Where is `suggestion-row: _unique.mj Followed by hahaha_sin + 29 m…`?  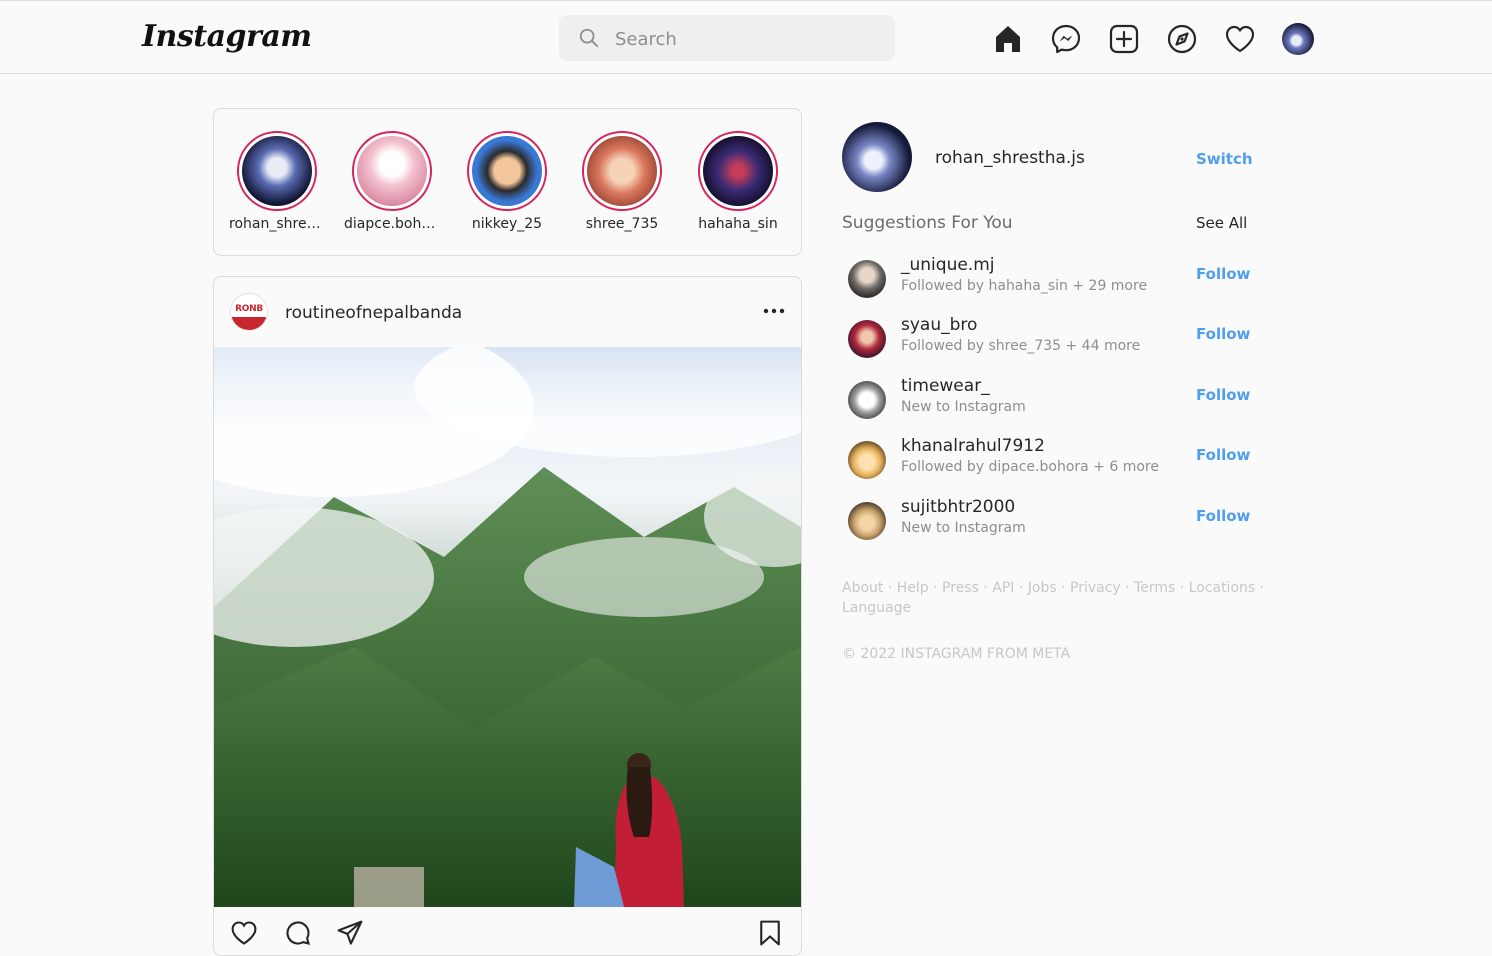
suggestion-row: _unique.mj Followed by hahaha_sin + 29 m… is located at coordinates (1052, 278).